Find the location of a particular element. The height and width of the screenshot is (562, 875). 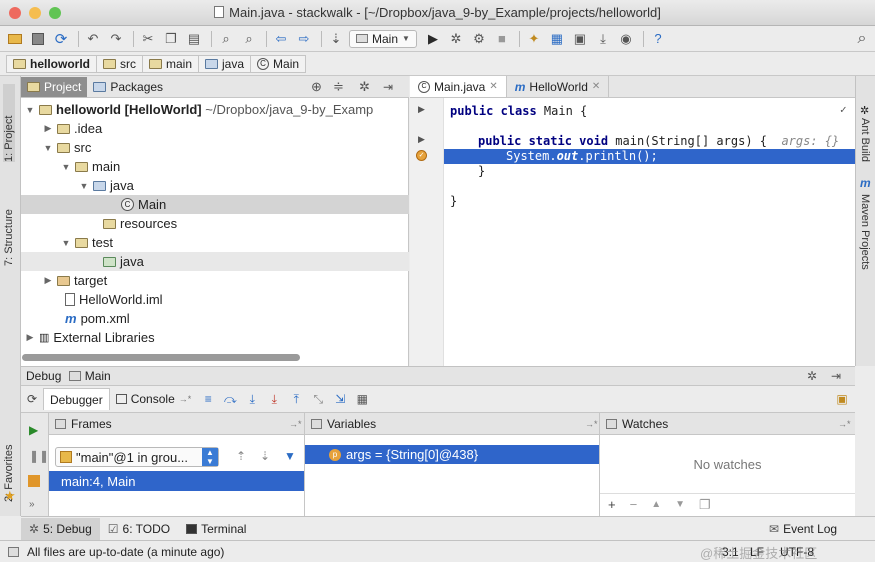

expanded-icon: ▼ is located at coordinates (66, 166).